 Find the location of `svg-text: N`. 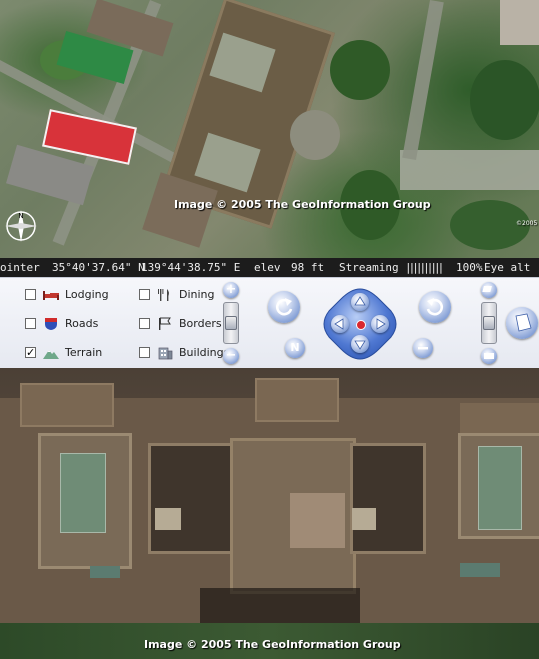

svg-text: N is located at coordinates (20, 216).